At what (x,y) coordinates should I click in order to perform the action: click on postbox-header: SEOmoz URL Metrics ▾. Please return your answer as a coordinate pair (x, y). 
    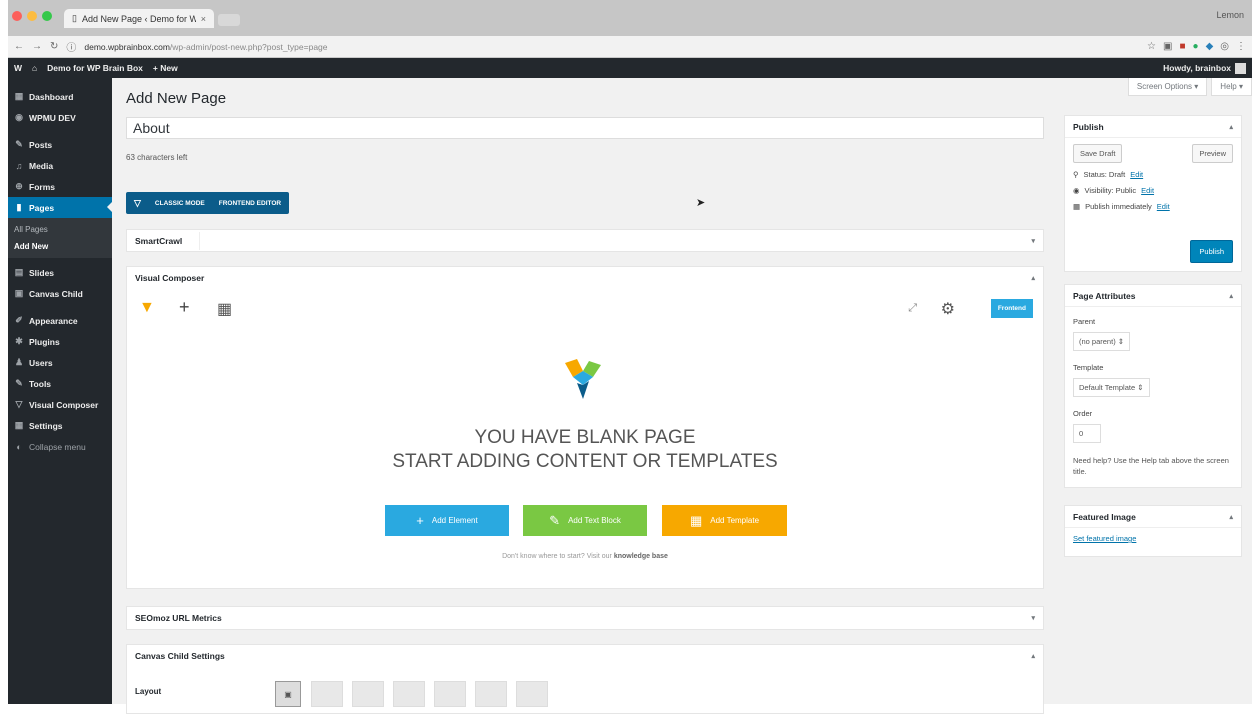
    Looking at the image, I should click on (585, 618).